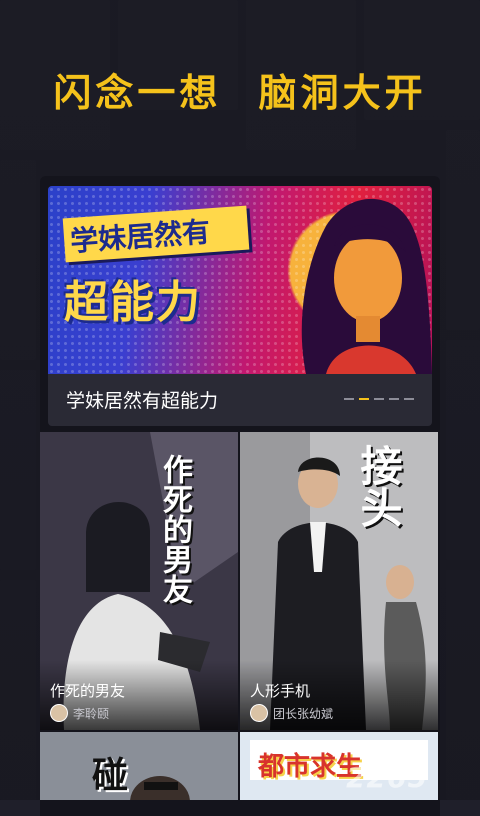  Describe the element at coordinates (137, 93) in the screenshot. I see `headline-part-1: 闪念一想` at that location.